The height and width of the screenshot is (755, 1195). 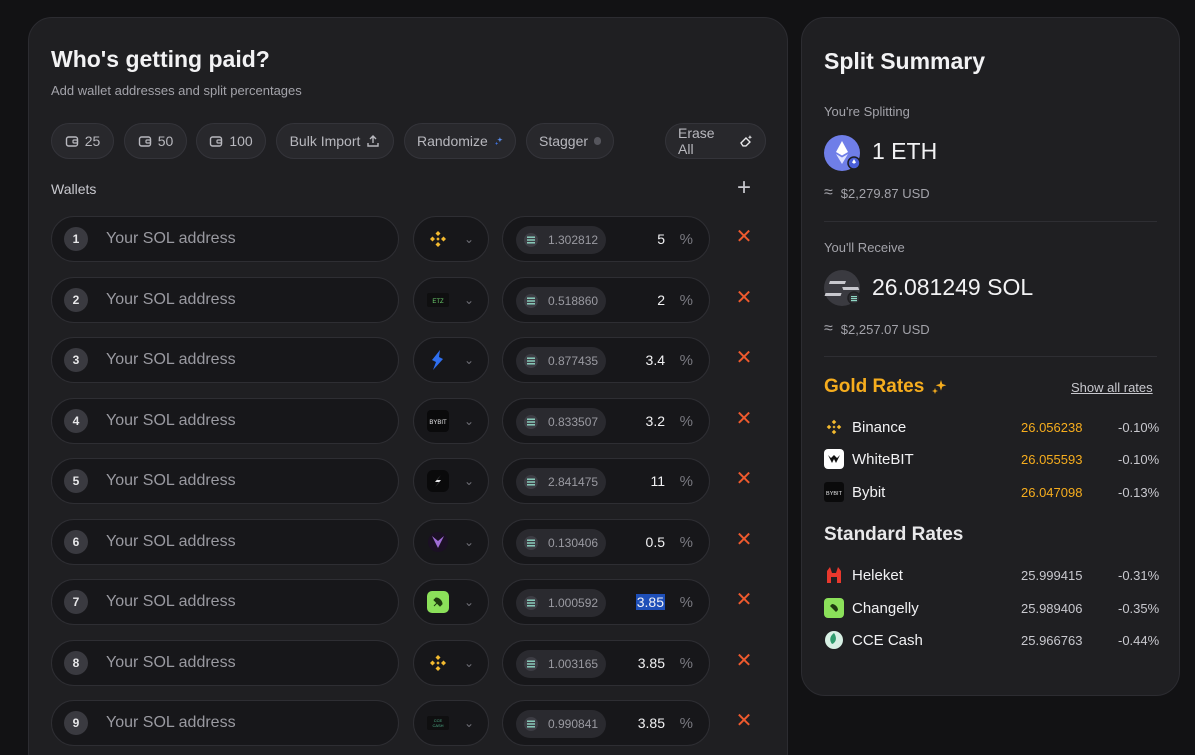 I want to click on stagger-button: Stagger, so click(x=570, y=141).